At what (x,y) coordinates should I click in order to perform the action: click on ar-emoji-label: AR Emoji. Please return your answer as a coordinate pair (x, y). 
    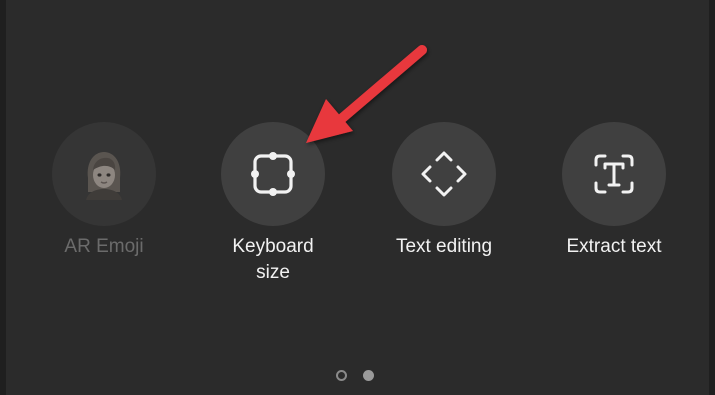
    Looking at the image, I should click on (104, 246).